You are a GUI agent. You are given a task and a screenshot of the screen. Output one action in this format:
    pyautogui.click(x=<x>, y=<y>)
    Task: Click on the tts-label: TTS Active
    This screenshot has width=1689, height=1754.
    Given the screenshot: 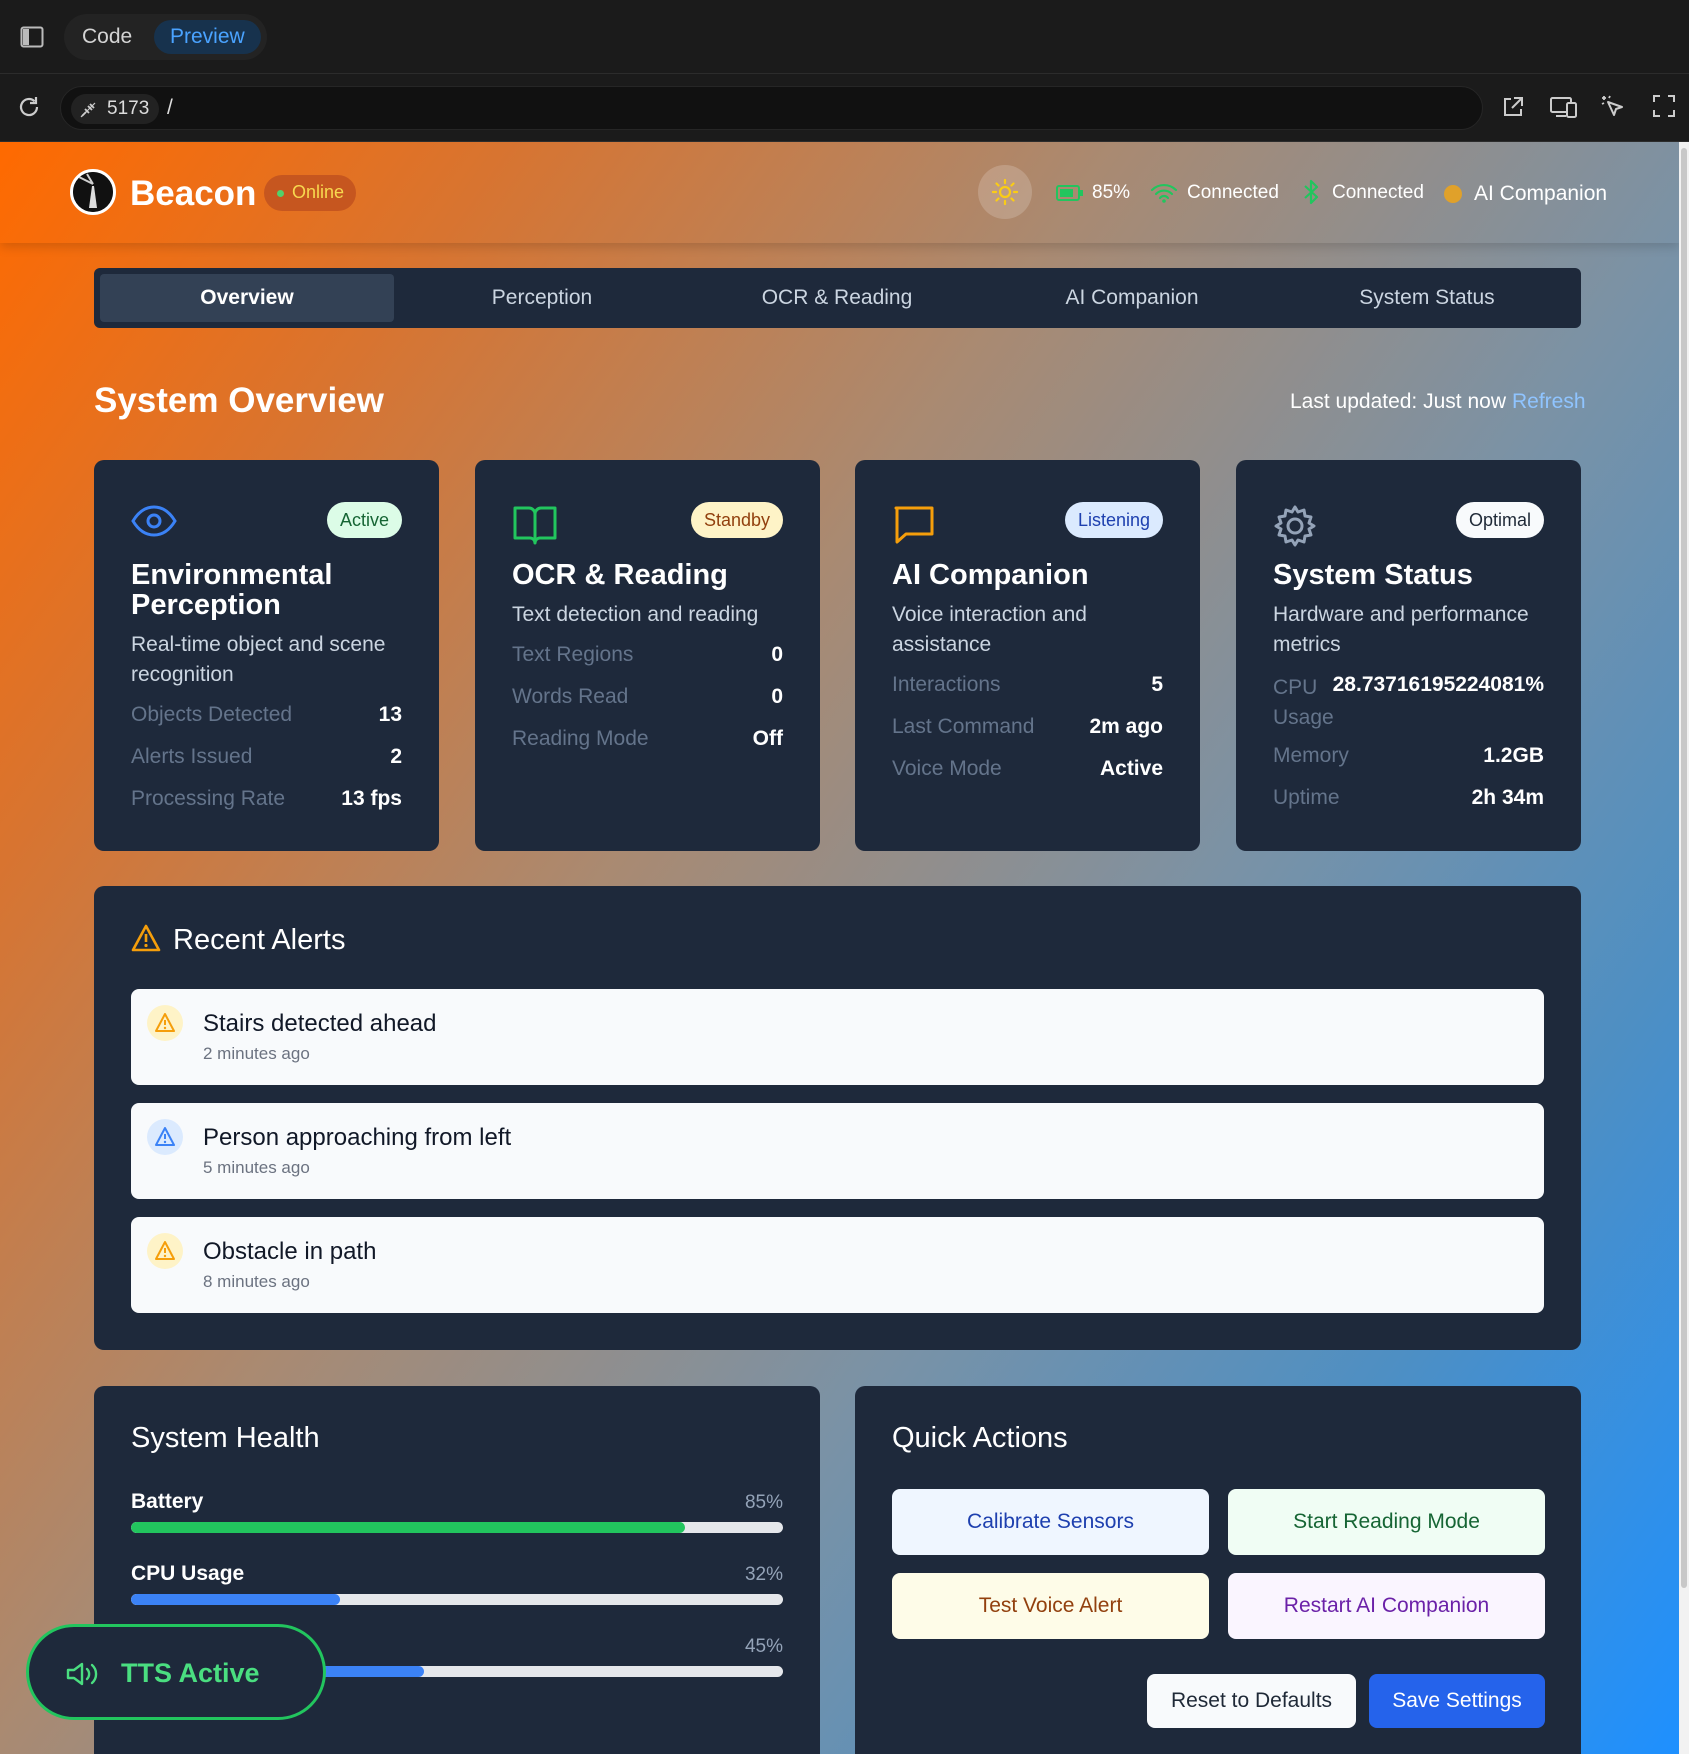 What is the action you would take?
    pyautogui.click(x=190, y=1673)
    